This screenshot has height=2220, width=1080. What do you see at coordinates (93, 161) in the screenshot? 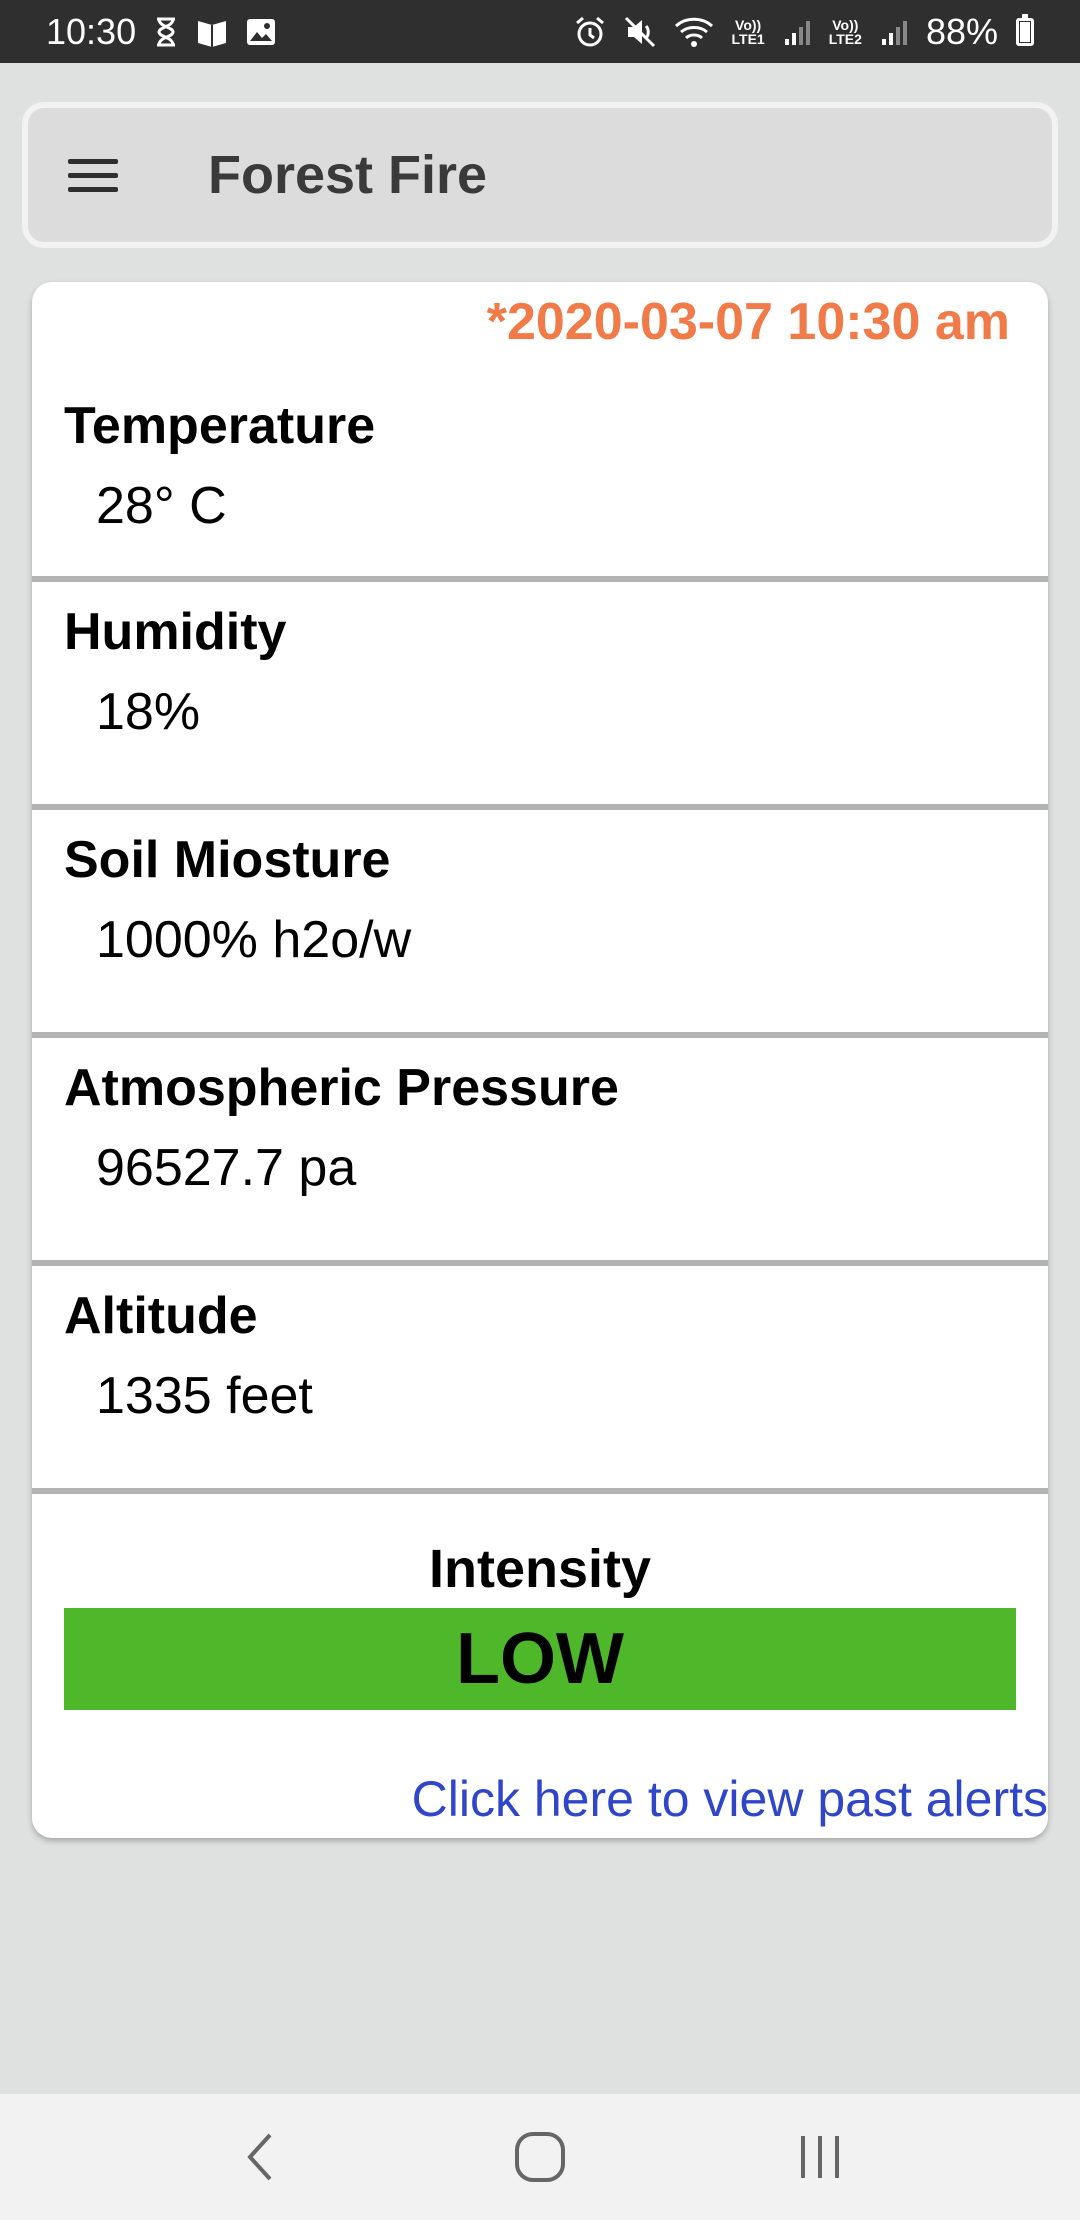
I see `menu-icon` at bounding box center [93, 161].